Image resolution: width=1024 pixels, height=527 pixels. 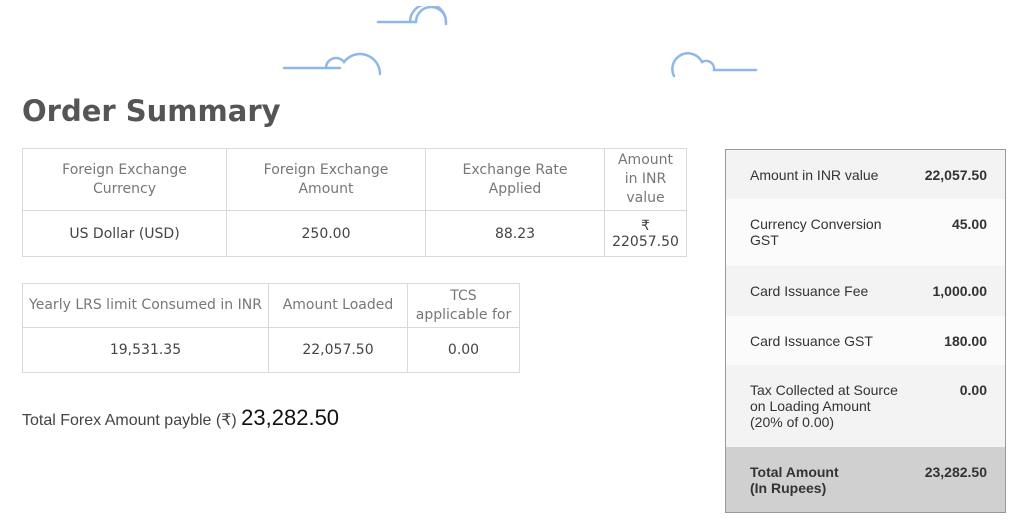 I want to click on summary-value: 45.00, so click(x=969, y=224).